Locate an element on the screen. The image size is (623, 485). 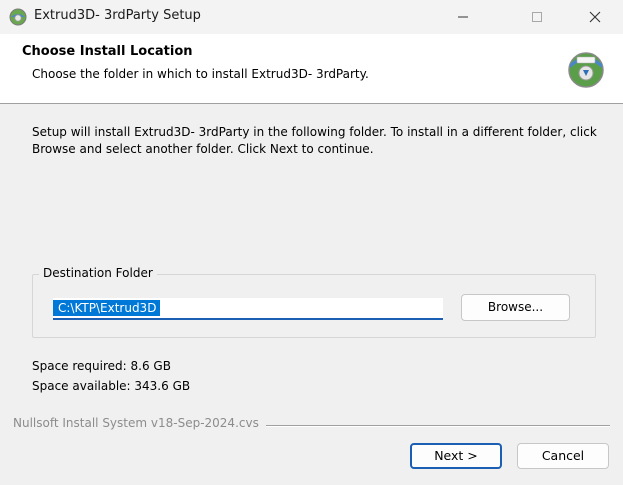
space-required-text: Space required: 8.6 GB is located at coordinates (101, 366).